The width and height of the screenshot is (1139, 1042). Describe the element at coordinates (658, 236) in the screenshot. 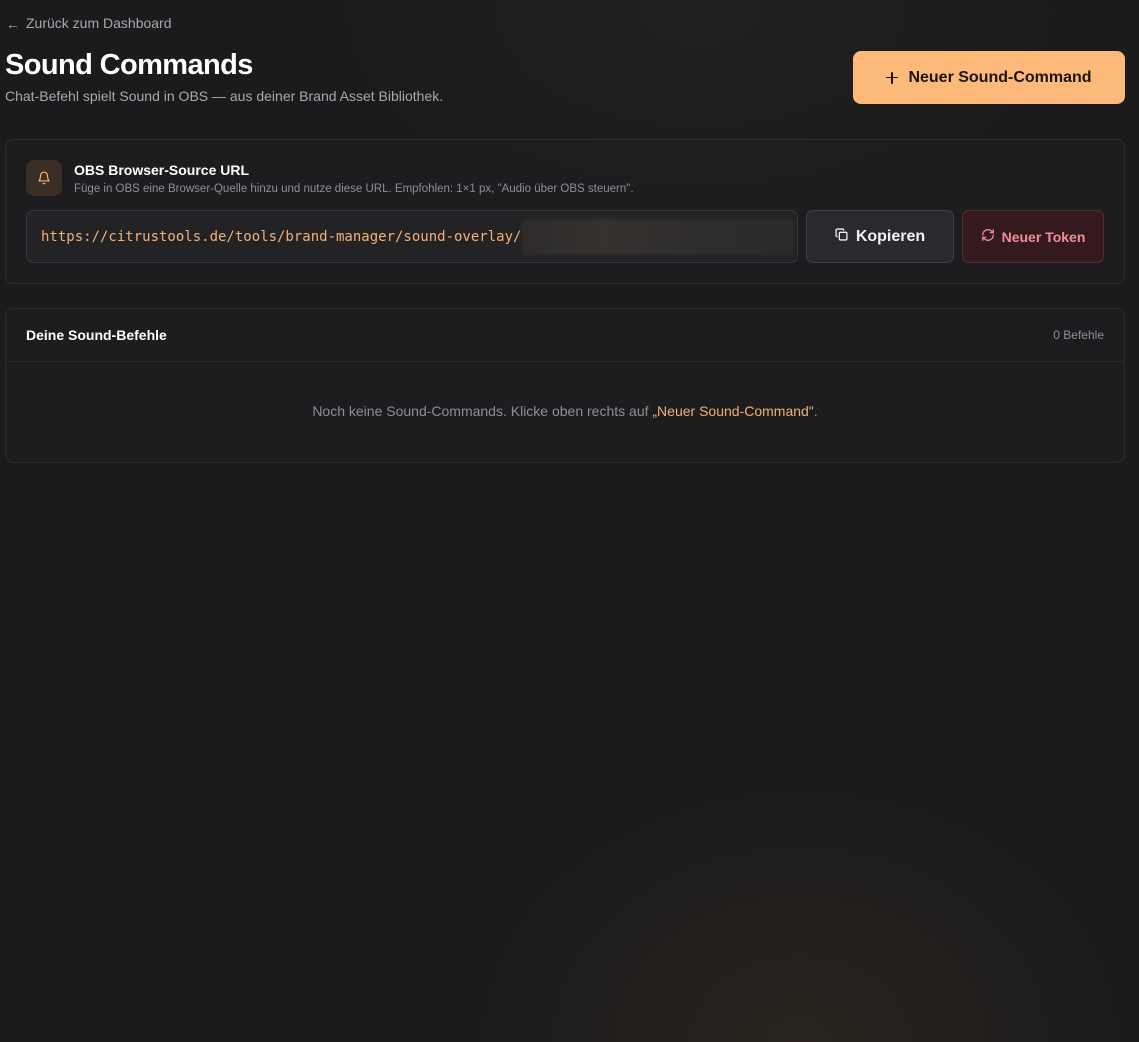

I see `redacted-token` at that location.